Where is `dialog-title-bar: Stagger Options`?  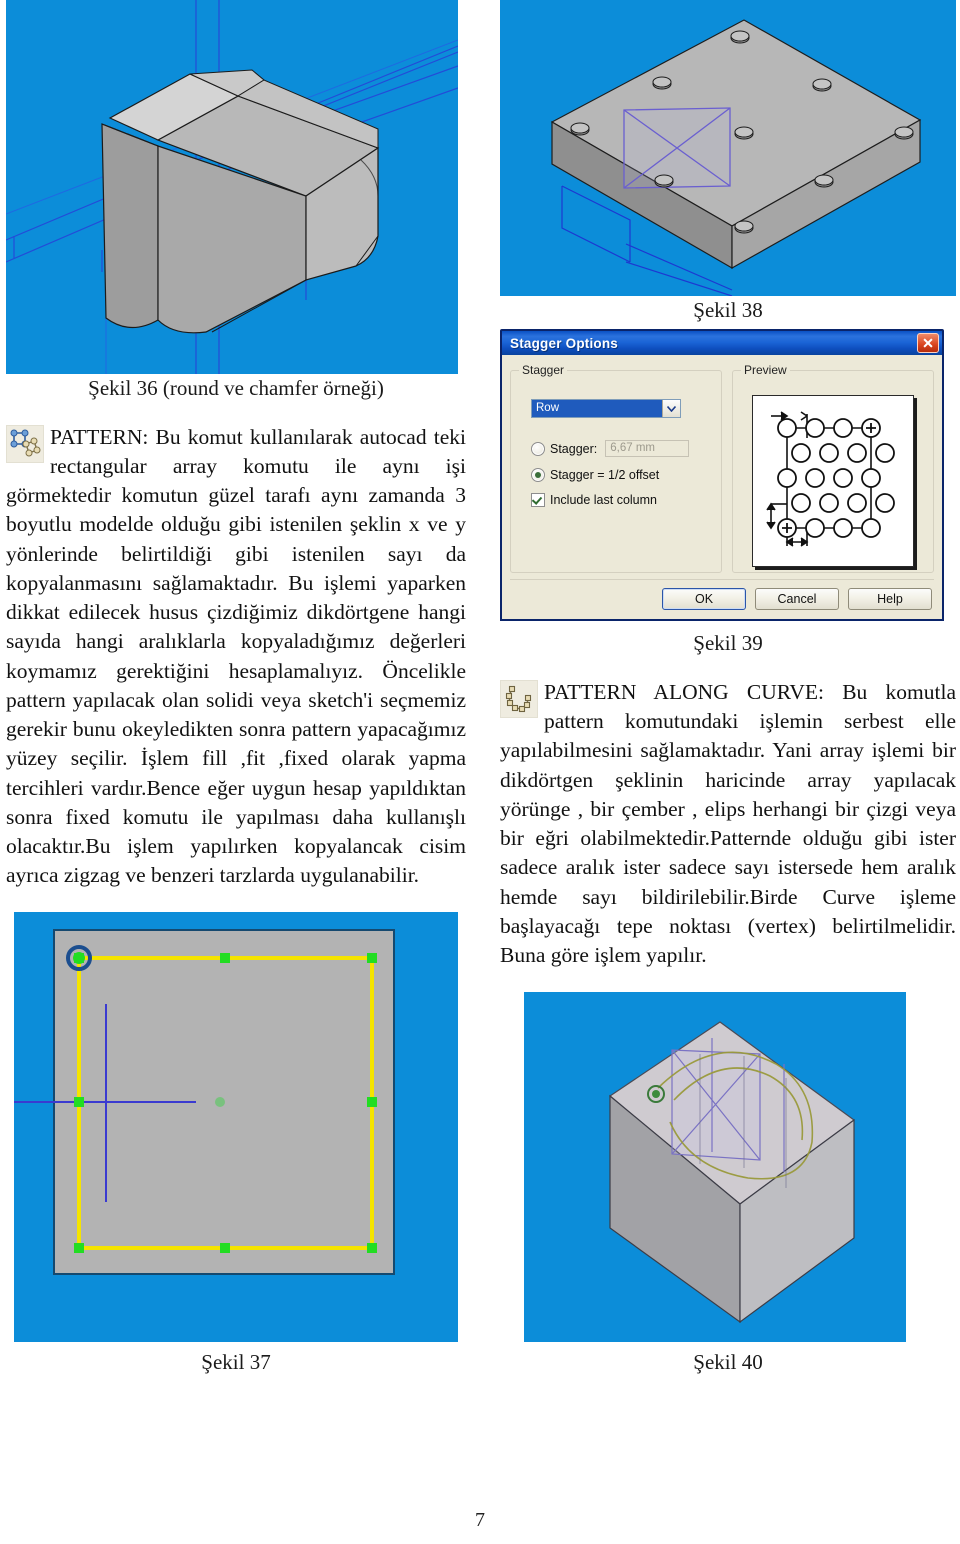
dialog-title-bar: Stagger Options is located at coordinates (722, 343).